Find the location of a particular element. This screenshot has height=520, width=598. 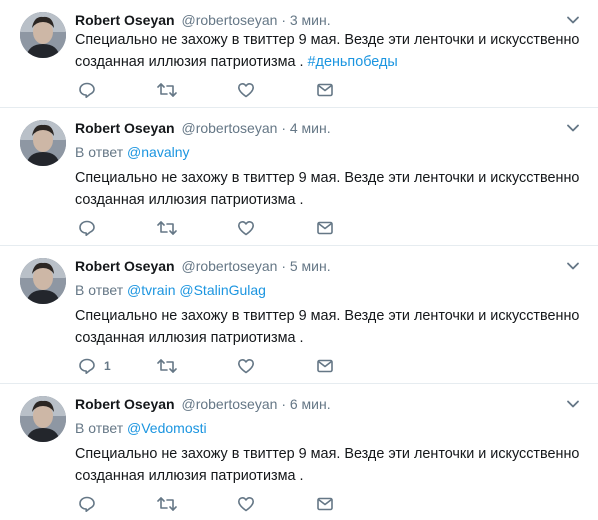

tweet-header: Robert Oseyan @robertoseyan · 6 мин. is located at coordinates (203, 404).